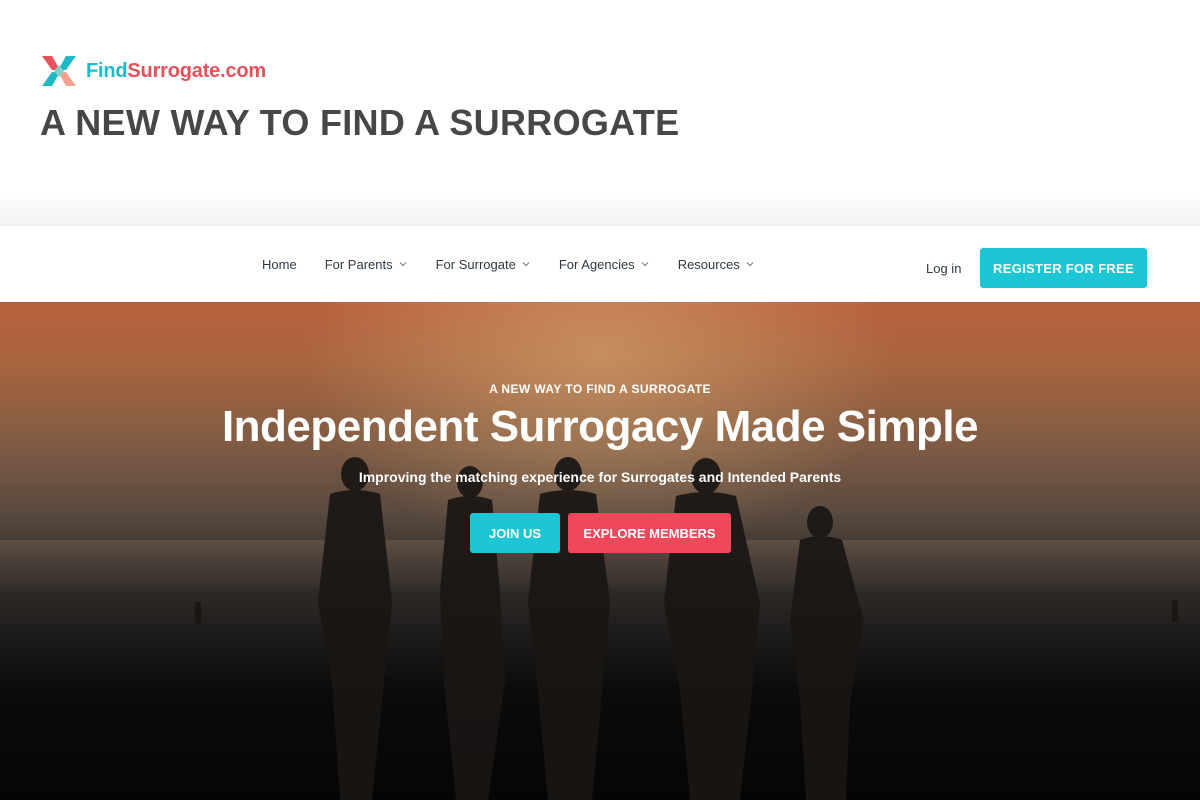  Describe the element at coordinates (1063, 268) in the screenshot. I see `register-button: REGISTER FOR FREE` at that location.